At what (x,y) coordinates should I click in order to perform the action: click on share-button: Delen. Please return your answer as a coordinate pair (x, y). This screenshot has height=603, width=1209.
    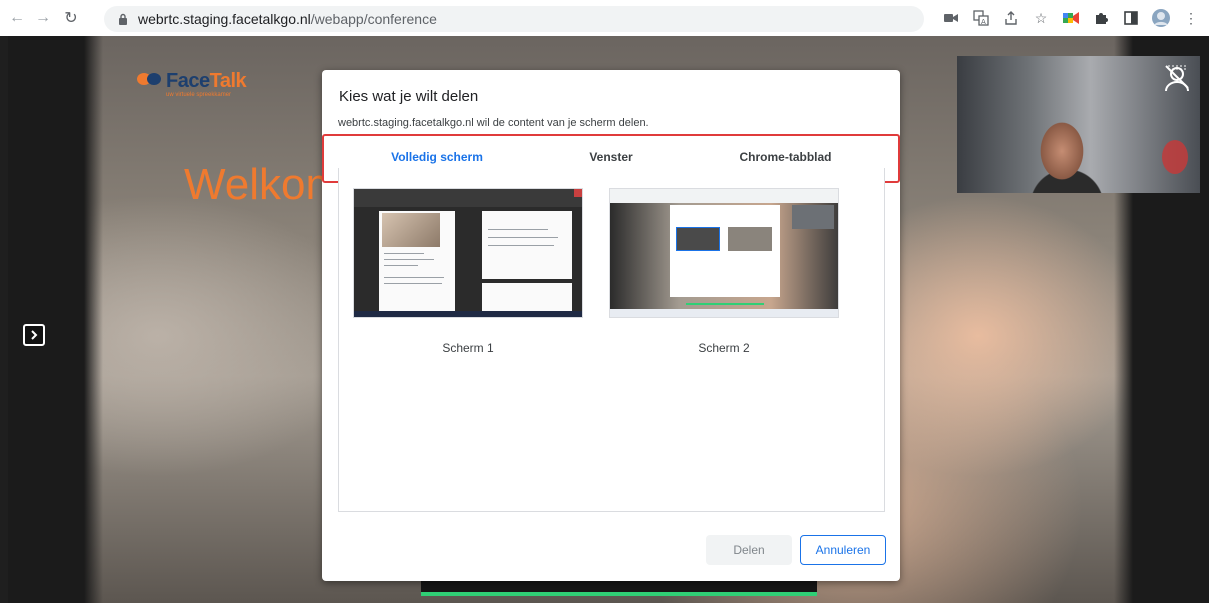
    Looking at the image, I should click on (749, 550).